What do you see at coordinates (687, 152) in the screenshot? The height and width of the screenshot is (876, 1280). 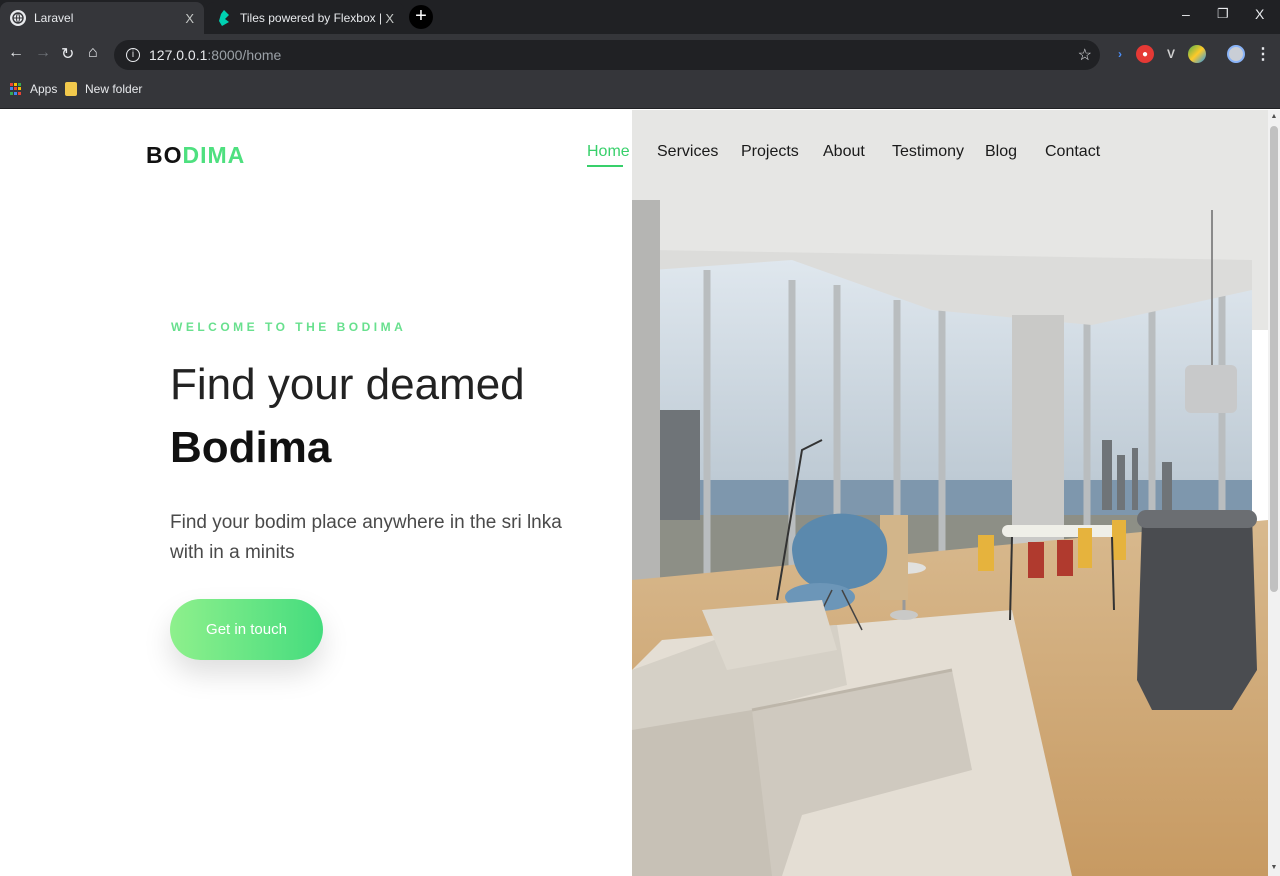 I see `nav-services: Services` at bounding box center [687, 152].